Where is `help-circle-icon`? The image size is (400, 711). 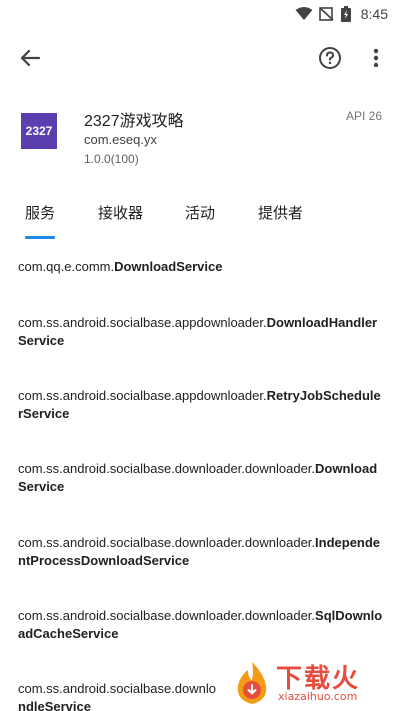
help-circle-icon is located at coordinates (330, 58).